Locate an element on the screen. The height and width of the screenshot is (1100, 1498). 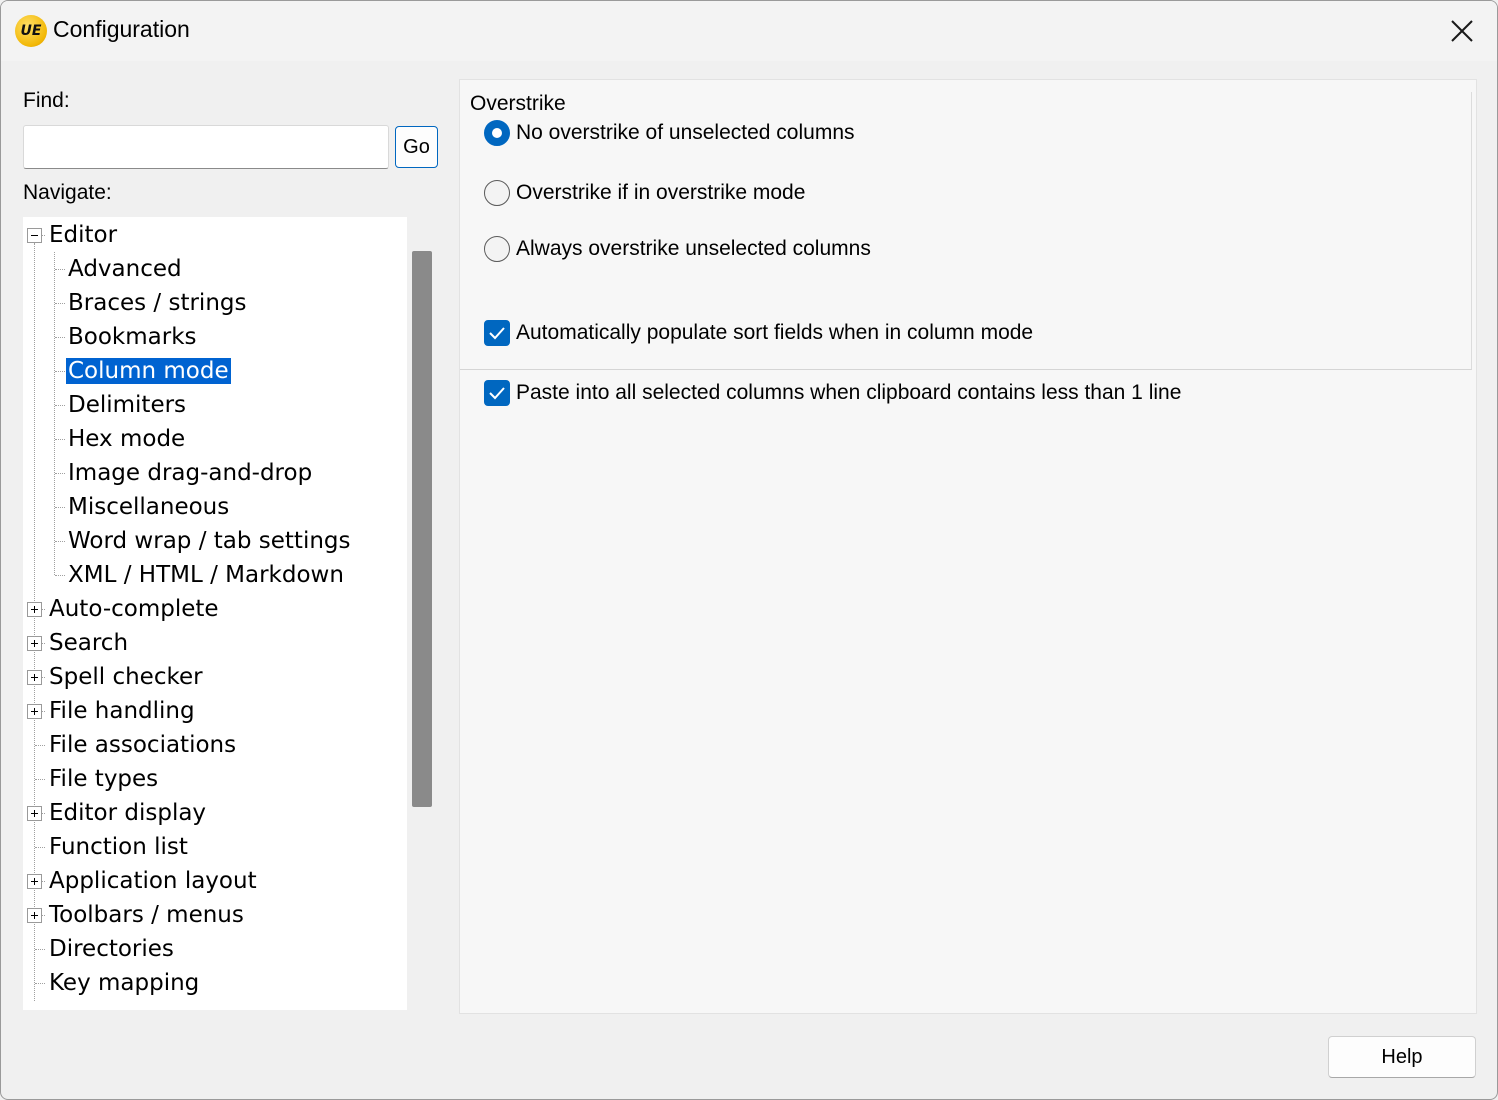
tree-item: Auto-complete is located at coordinates (134, 609).